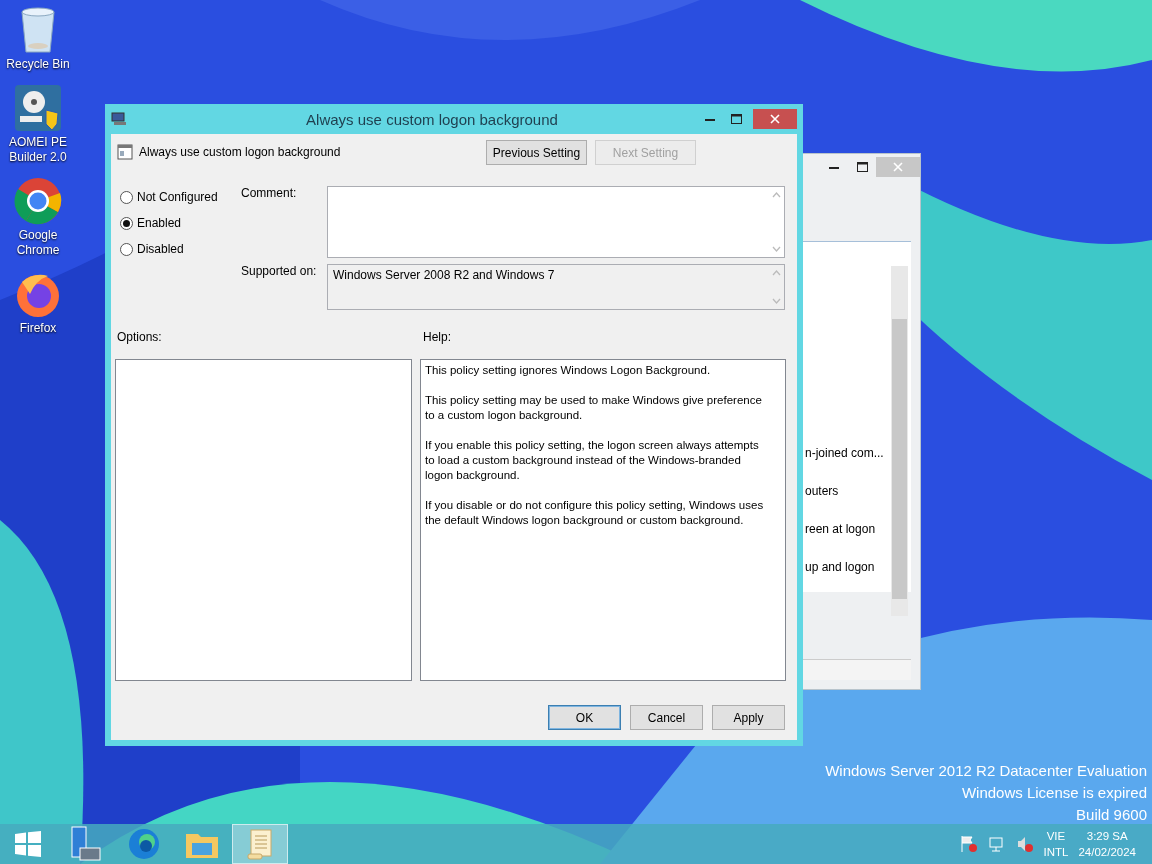 The image size is (1152, 864). Describe the element at coordinates (595, 513) in the screenshot. I see `help-paragraph: If you disable or do not configure this policy setting, Windows uses the default Windows logon background or custom background.` at that location.